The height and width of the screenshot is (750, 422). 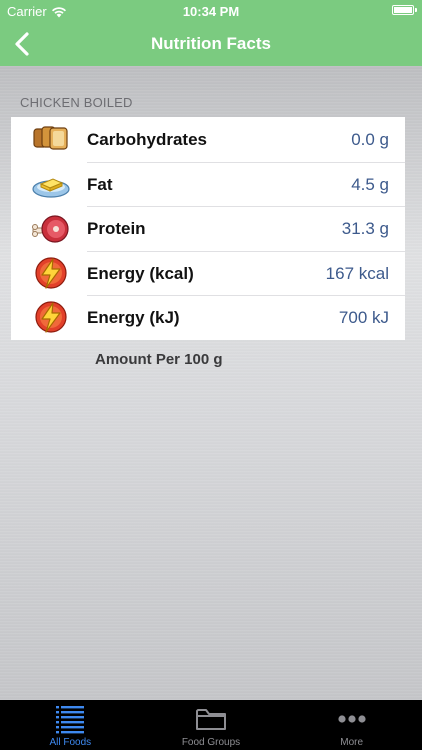 What do you see at coordinates (208, 317) in the screenshot?
I see `nutrient-row-energy-kj: Energy (kJ) 700 kJ` at bounding box center [208, 317].